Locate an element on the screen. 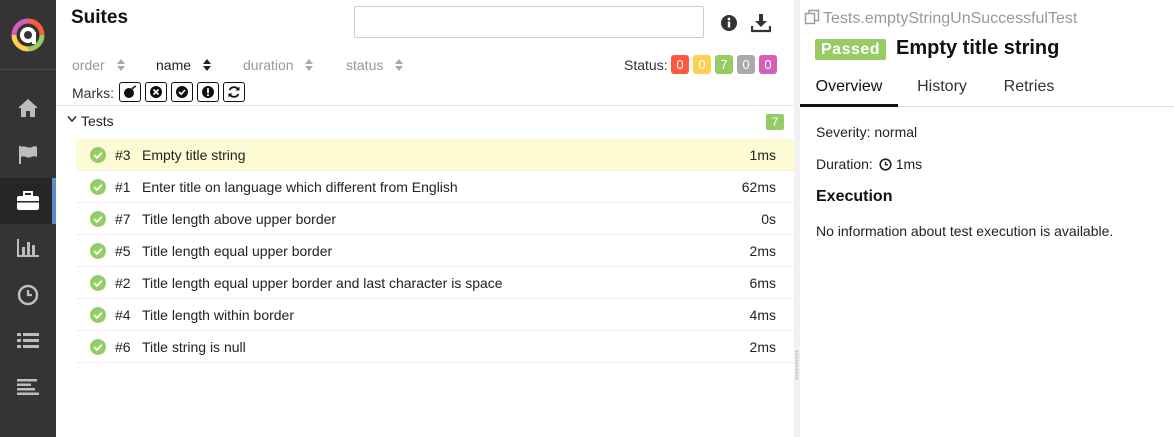 The width and height of the screenshot is (1174, 437). tab-history: History is located at coordinates (942, 88).